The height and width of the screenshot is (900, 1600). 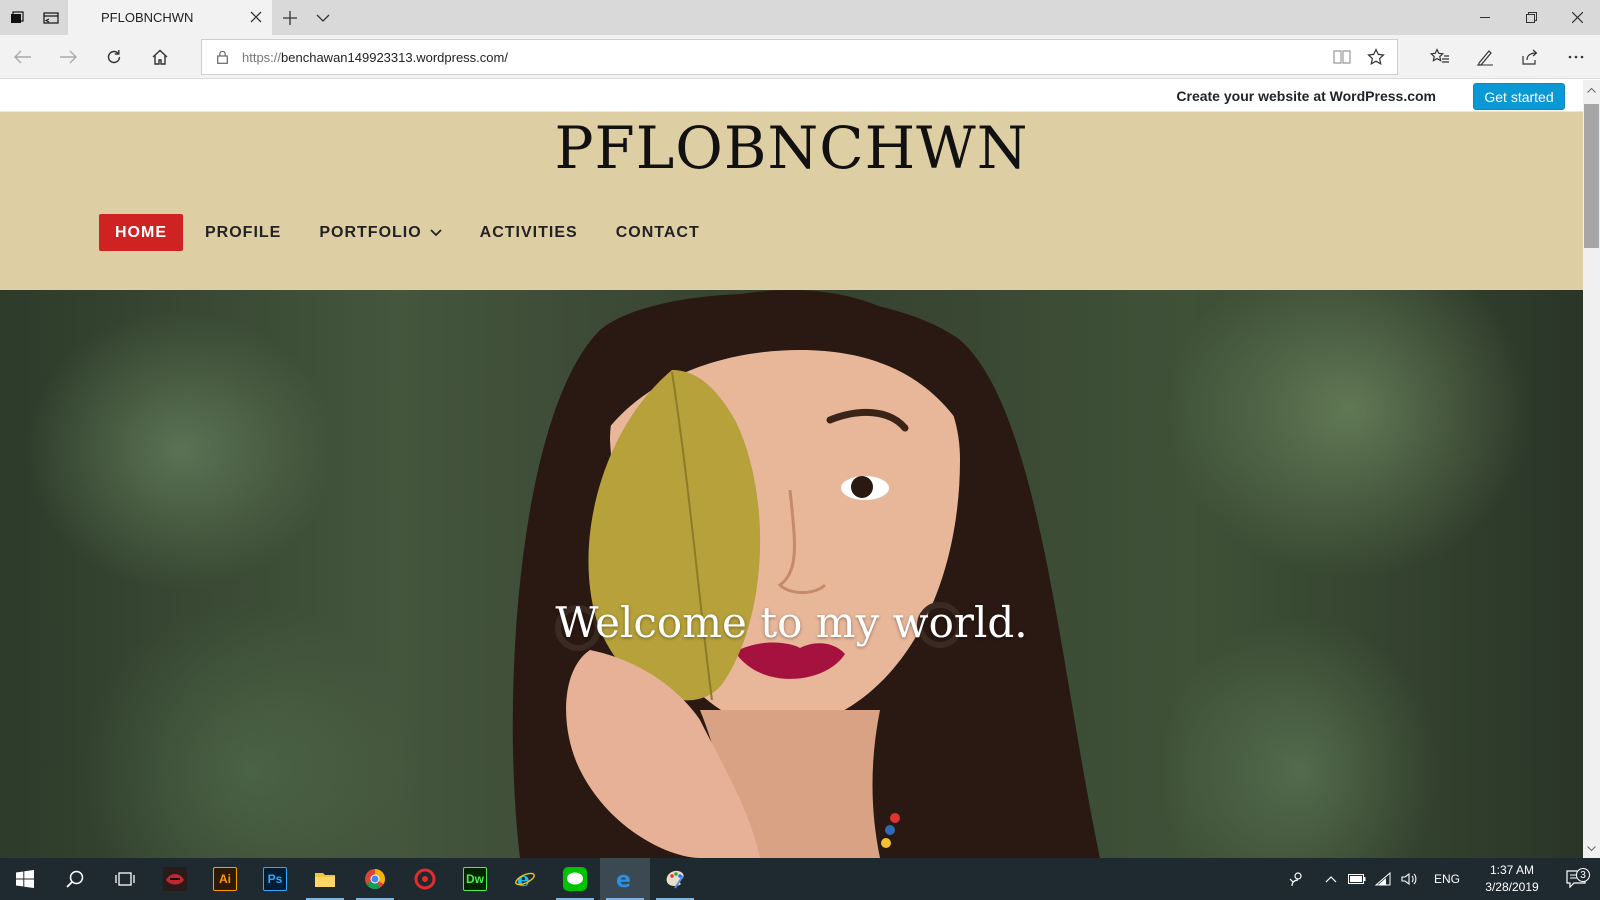 I want to click on people-icon, so click(x=1297, y=879).